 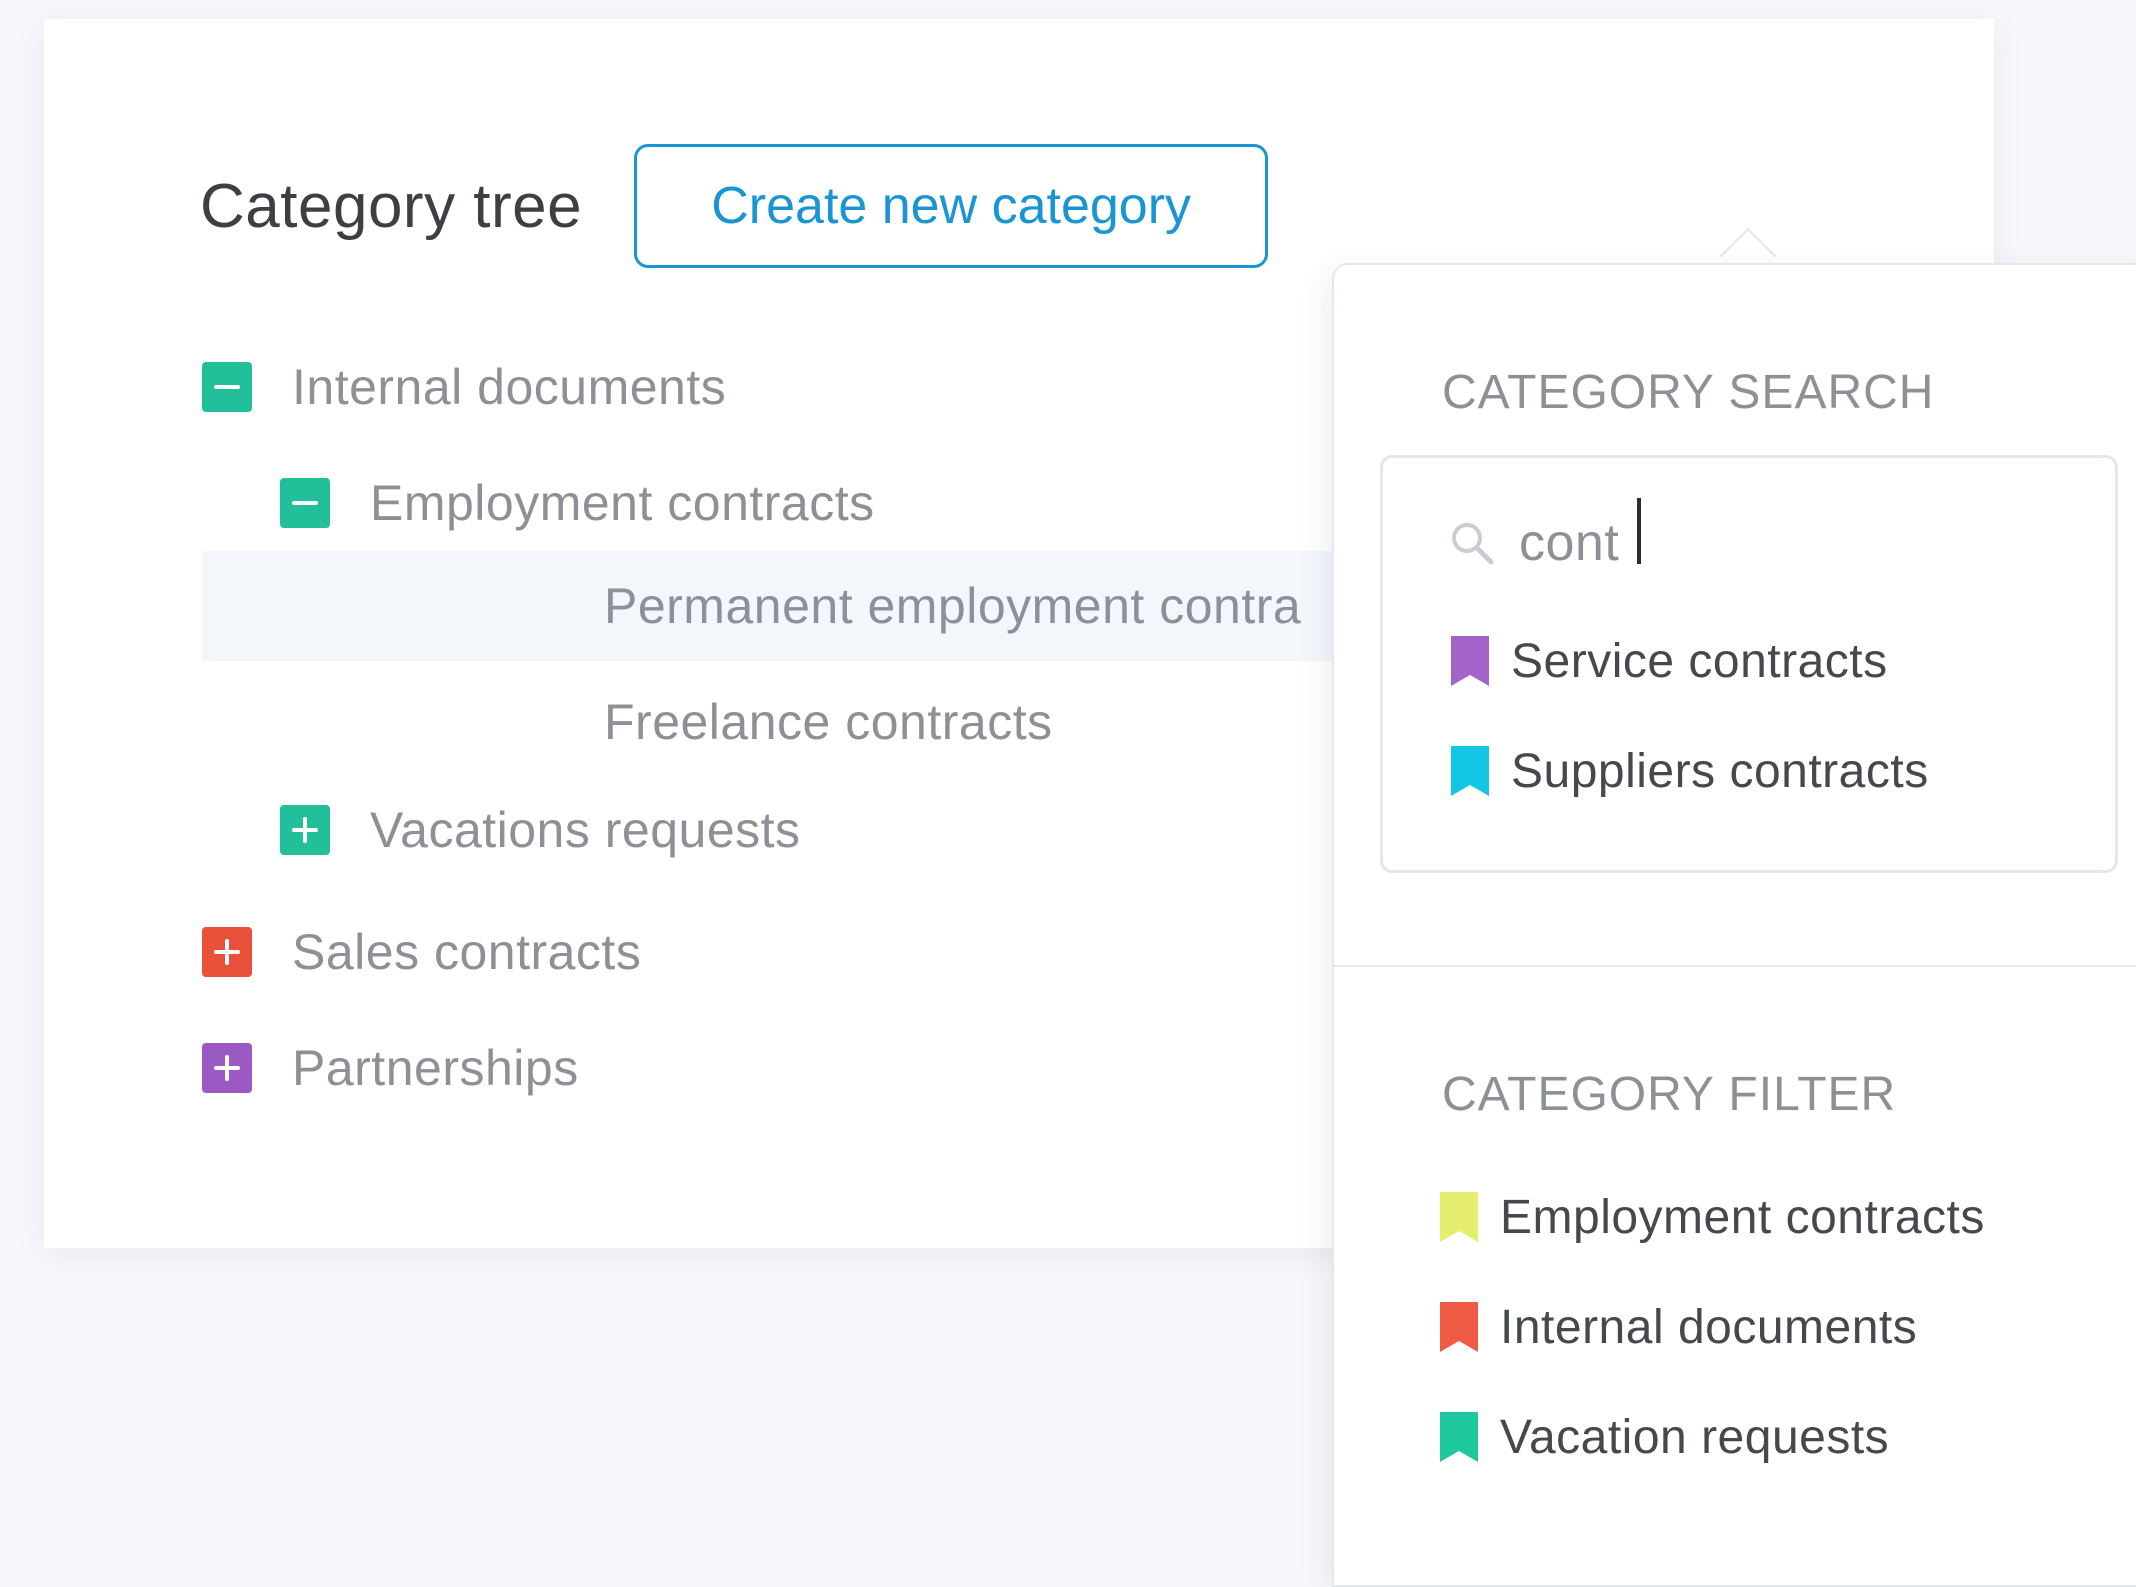 What do you see at coordinates (622, 503) in the screenshot?
I see `tree-item-label: Employment contracts` at bounding box center [622, 503].